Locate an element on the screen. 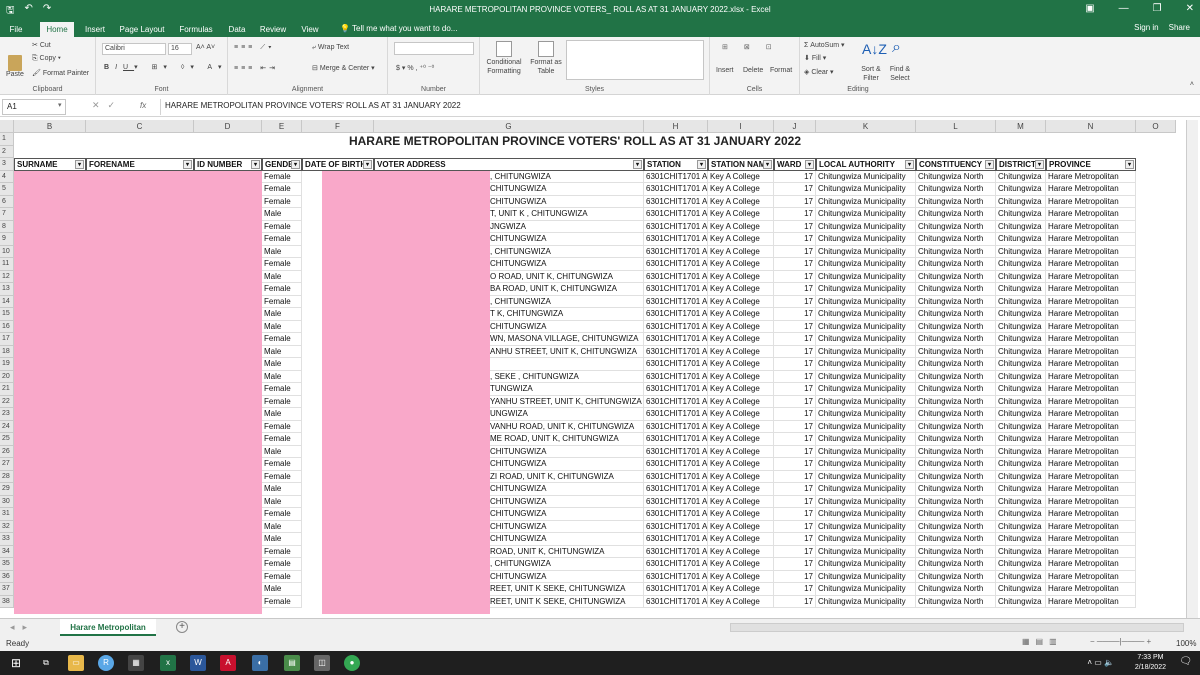 This screenshot has width=1200, height=675. row-header: 17 is located at coordinates (7, 339).